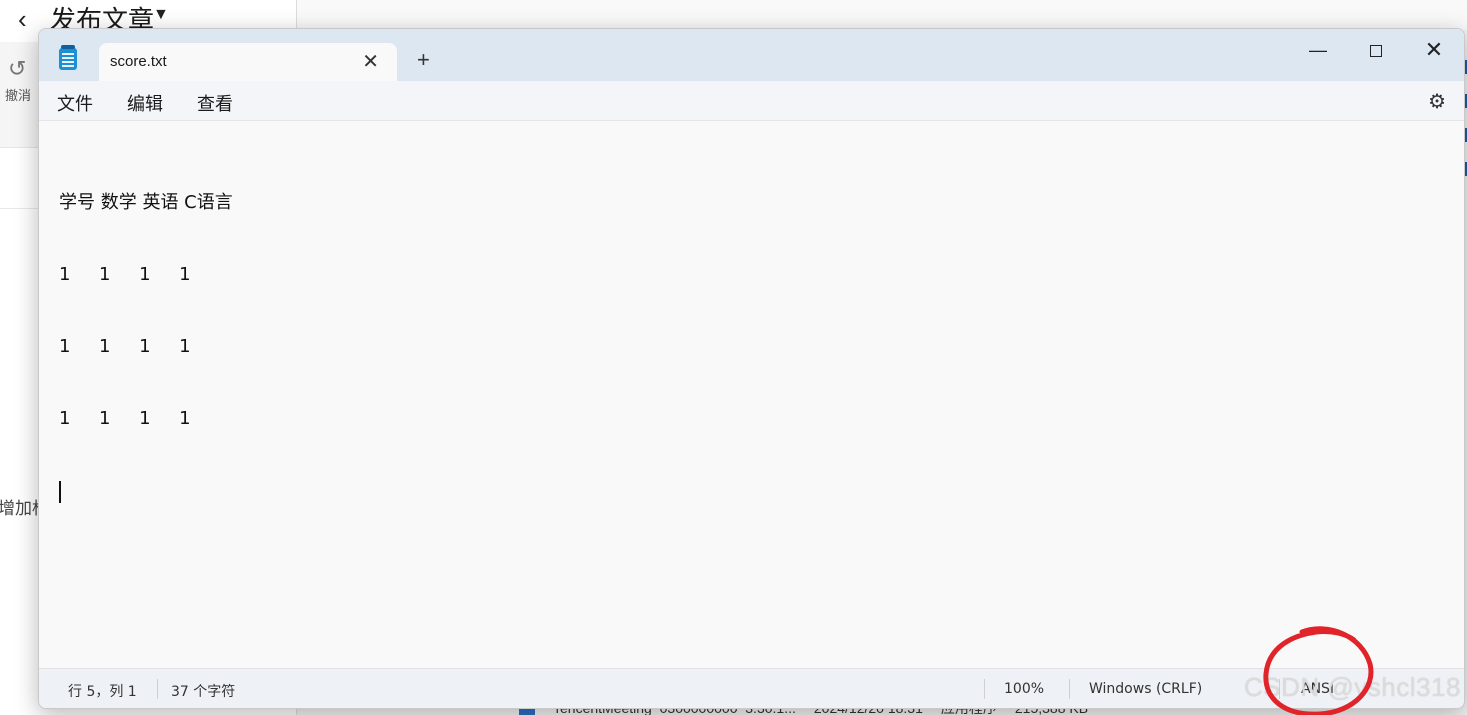 The height and width of the screenshot is (715, 1467). I want to click on chevron-left-icon: ‹, so click(22, 19).